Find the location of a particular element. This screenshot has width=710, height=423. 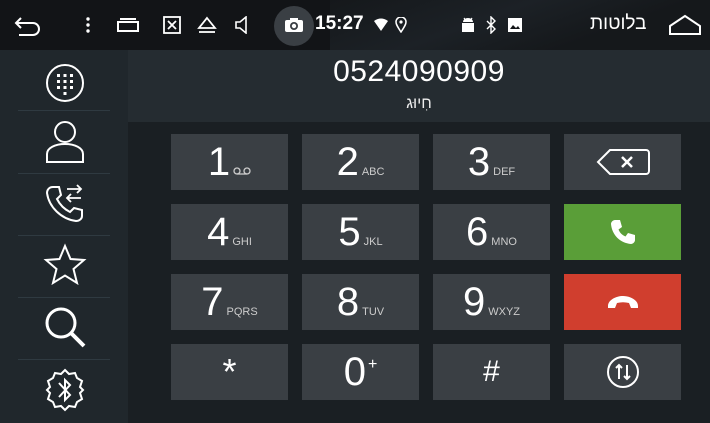

key-6: 6 MNO is located at coordinates (491, 232).